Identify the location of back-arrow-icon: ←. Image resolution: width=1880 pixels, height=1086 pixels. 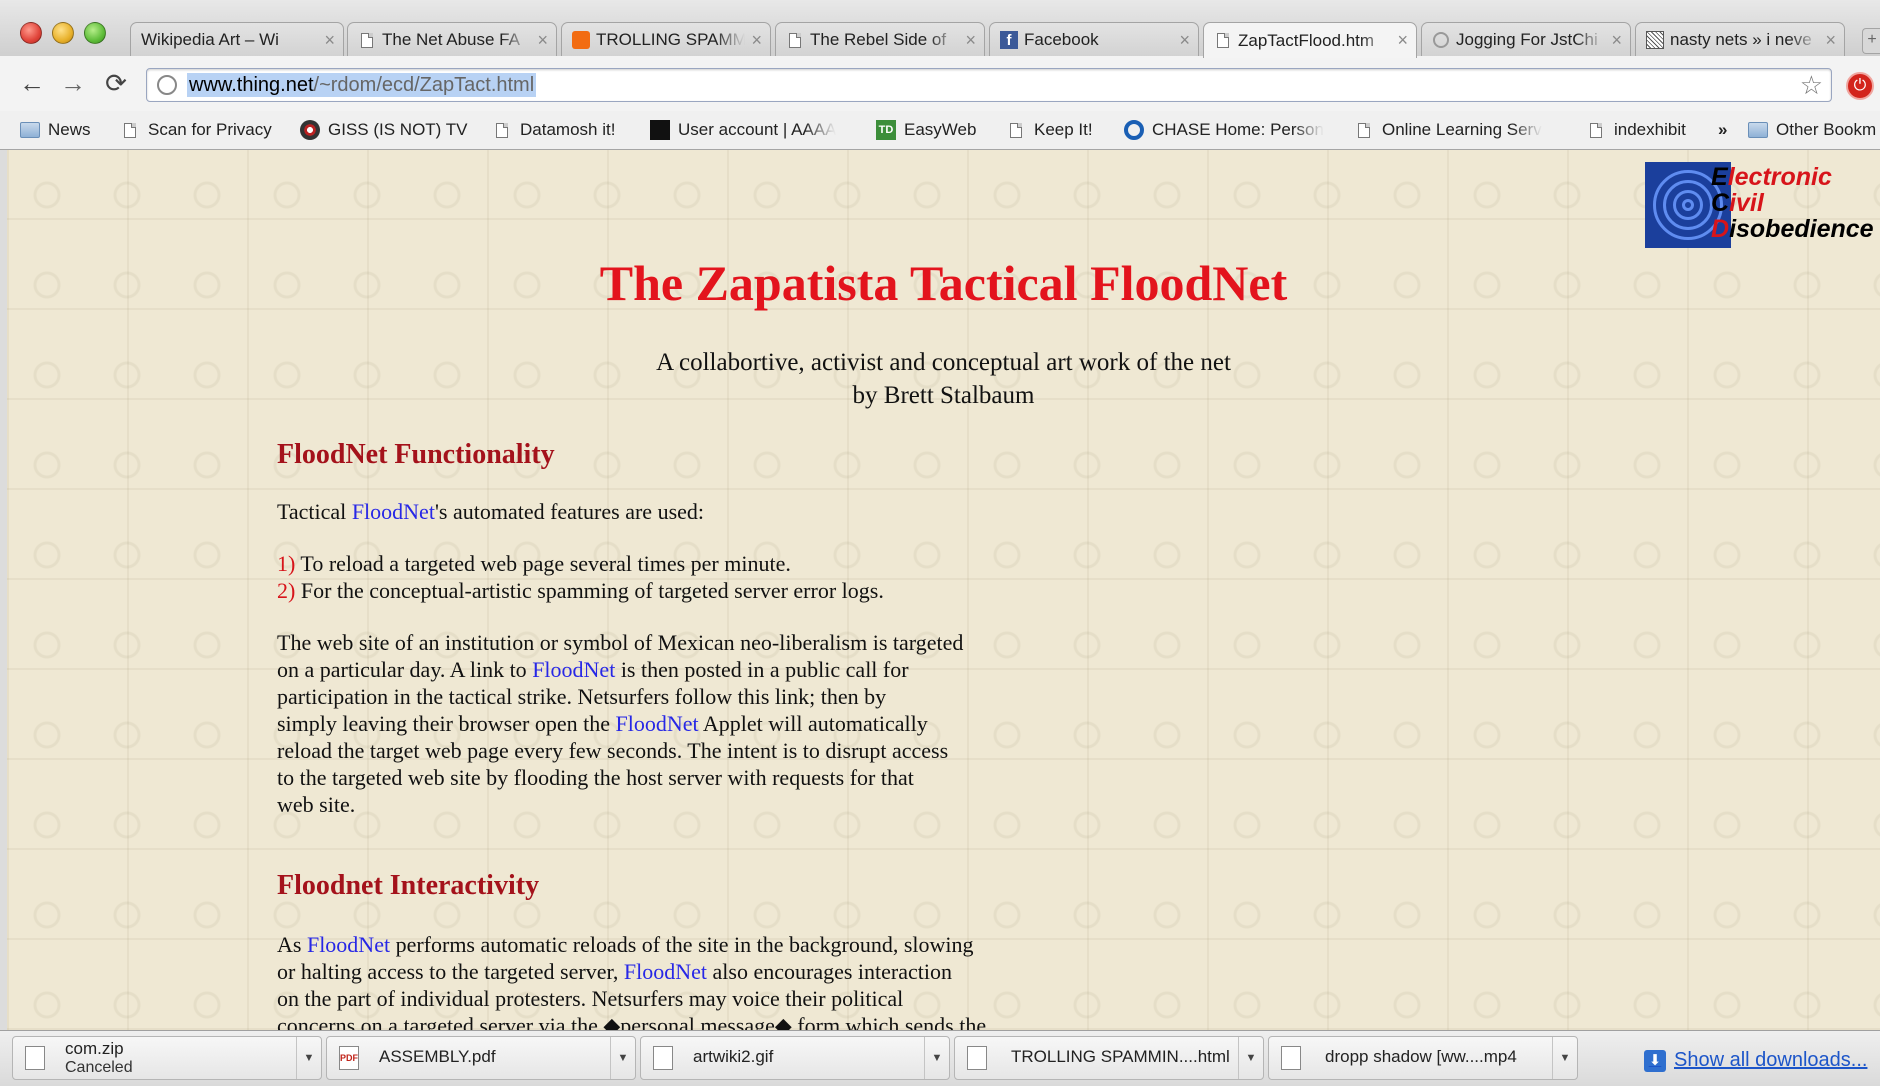
(32, 83).